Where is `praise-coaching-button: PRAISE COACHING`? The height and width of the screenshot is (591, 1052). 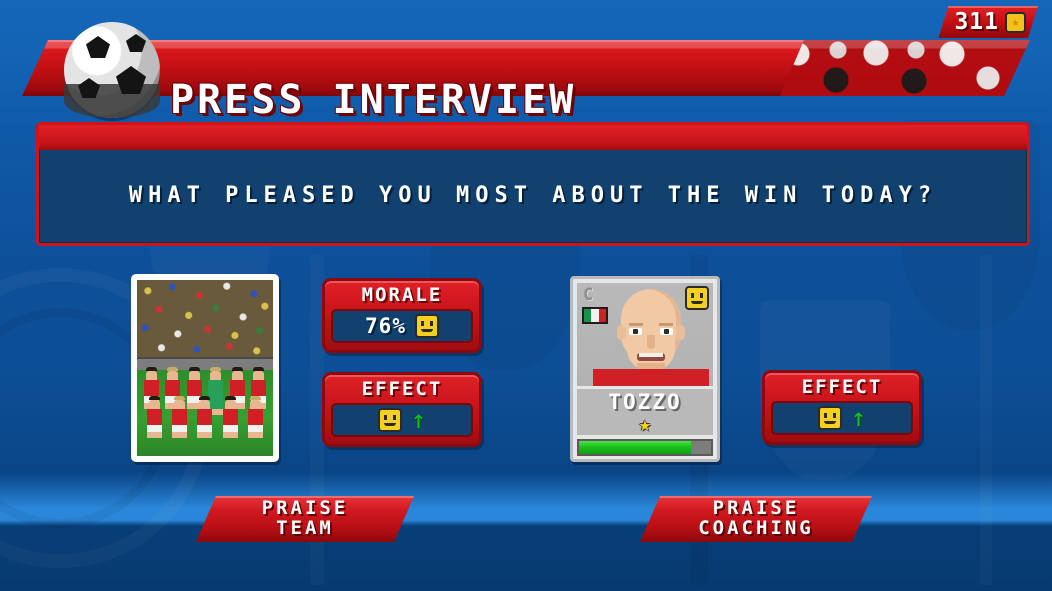 praise-coaching-button: PRAISE COACHING is located at coordinates (756, 519).